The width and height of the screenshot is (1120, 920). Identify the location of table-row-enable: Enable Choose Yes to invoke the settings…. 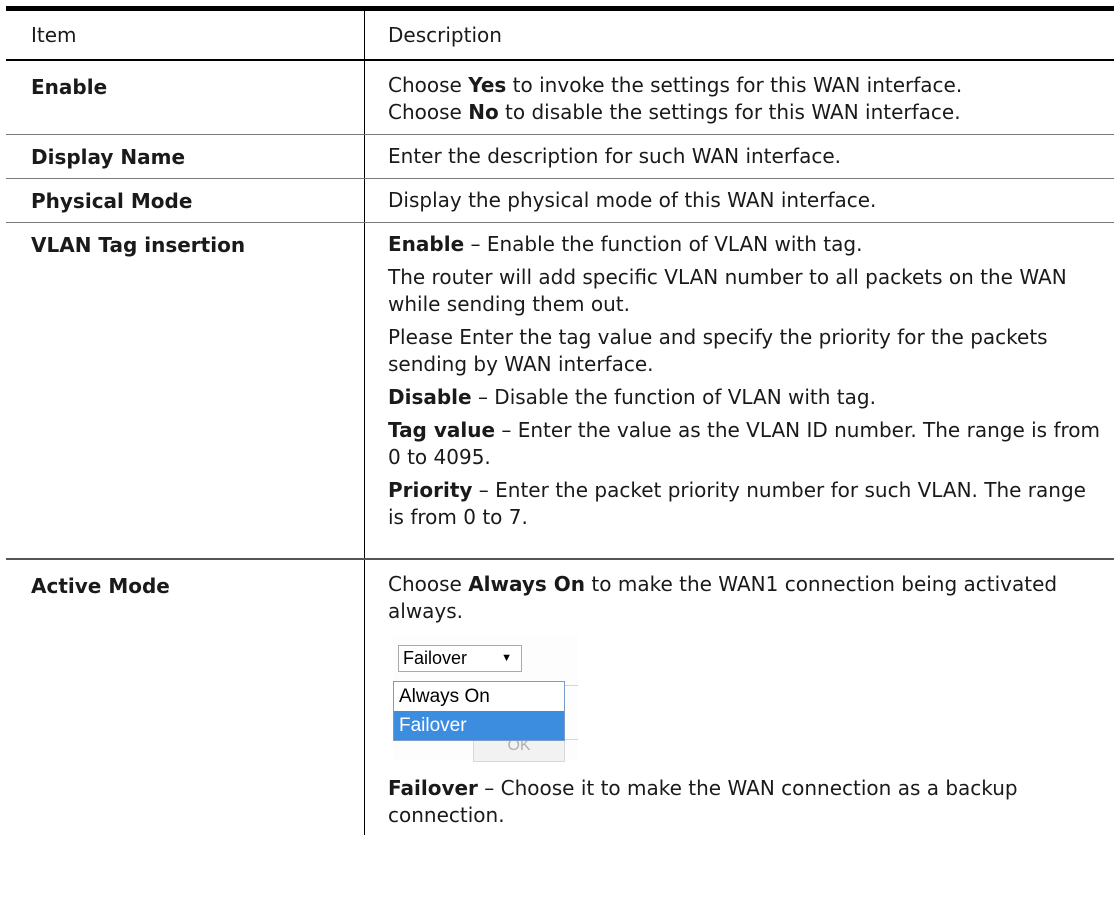
(560, 98).